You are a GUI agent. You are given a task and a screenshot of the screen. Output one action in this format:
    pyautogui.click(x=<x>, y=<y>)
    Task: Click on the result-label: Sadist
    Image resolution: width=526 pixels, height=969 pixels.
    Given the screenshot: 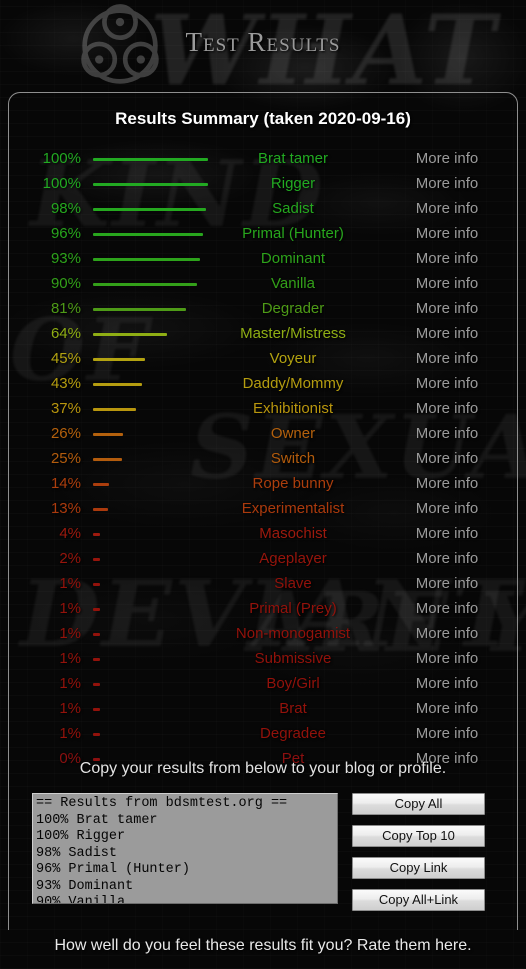 What is the action you would take?
    pyautogui.click(x=293, y=208)
    